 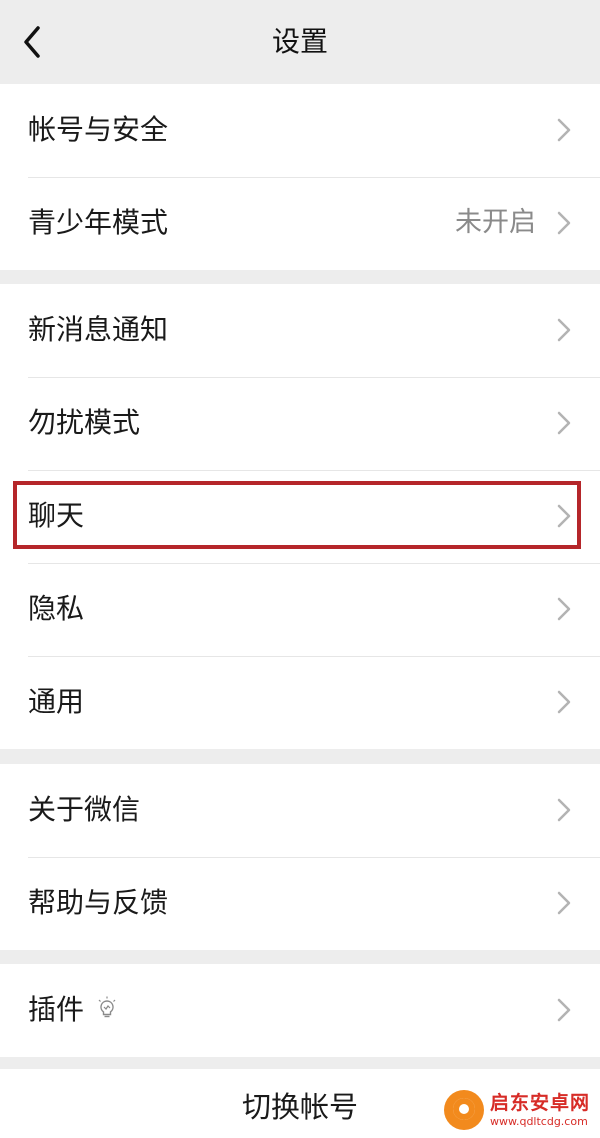 I want to click on settings-item-label: 帮助与反馈, so click(x=98, y=902).